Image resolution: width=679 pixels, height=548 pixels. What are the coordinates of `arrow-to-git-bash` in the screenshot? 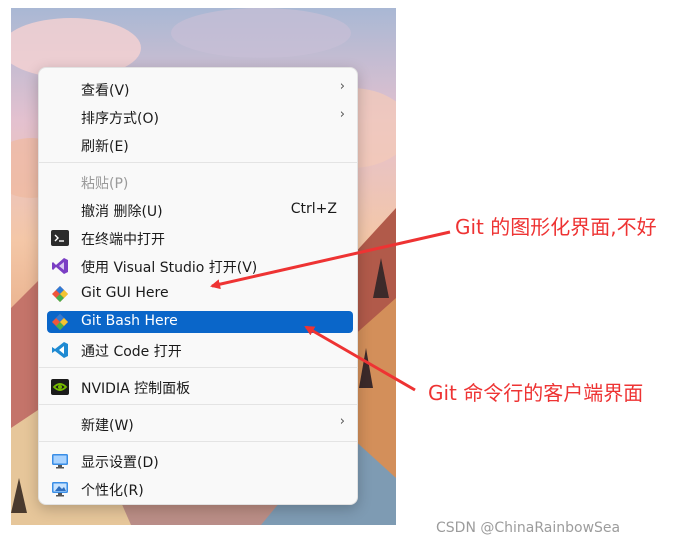 It's located at (360, 358).